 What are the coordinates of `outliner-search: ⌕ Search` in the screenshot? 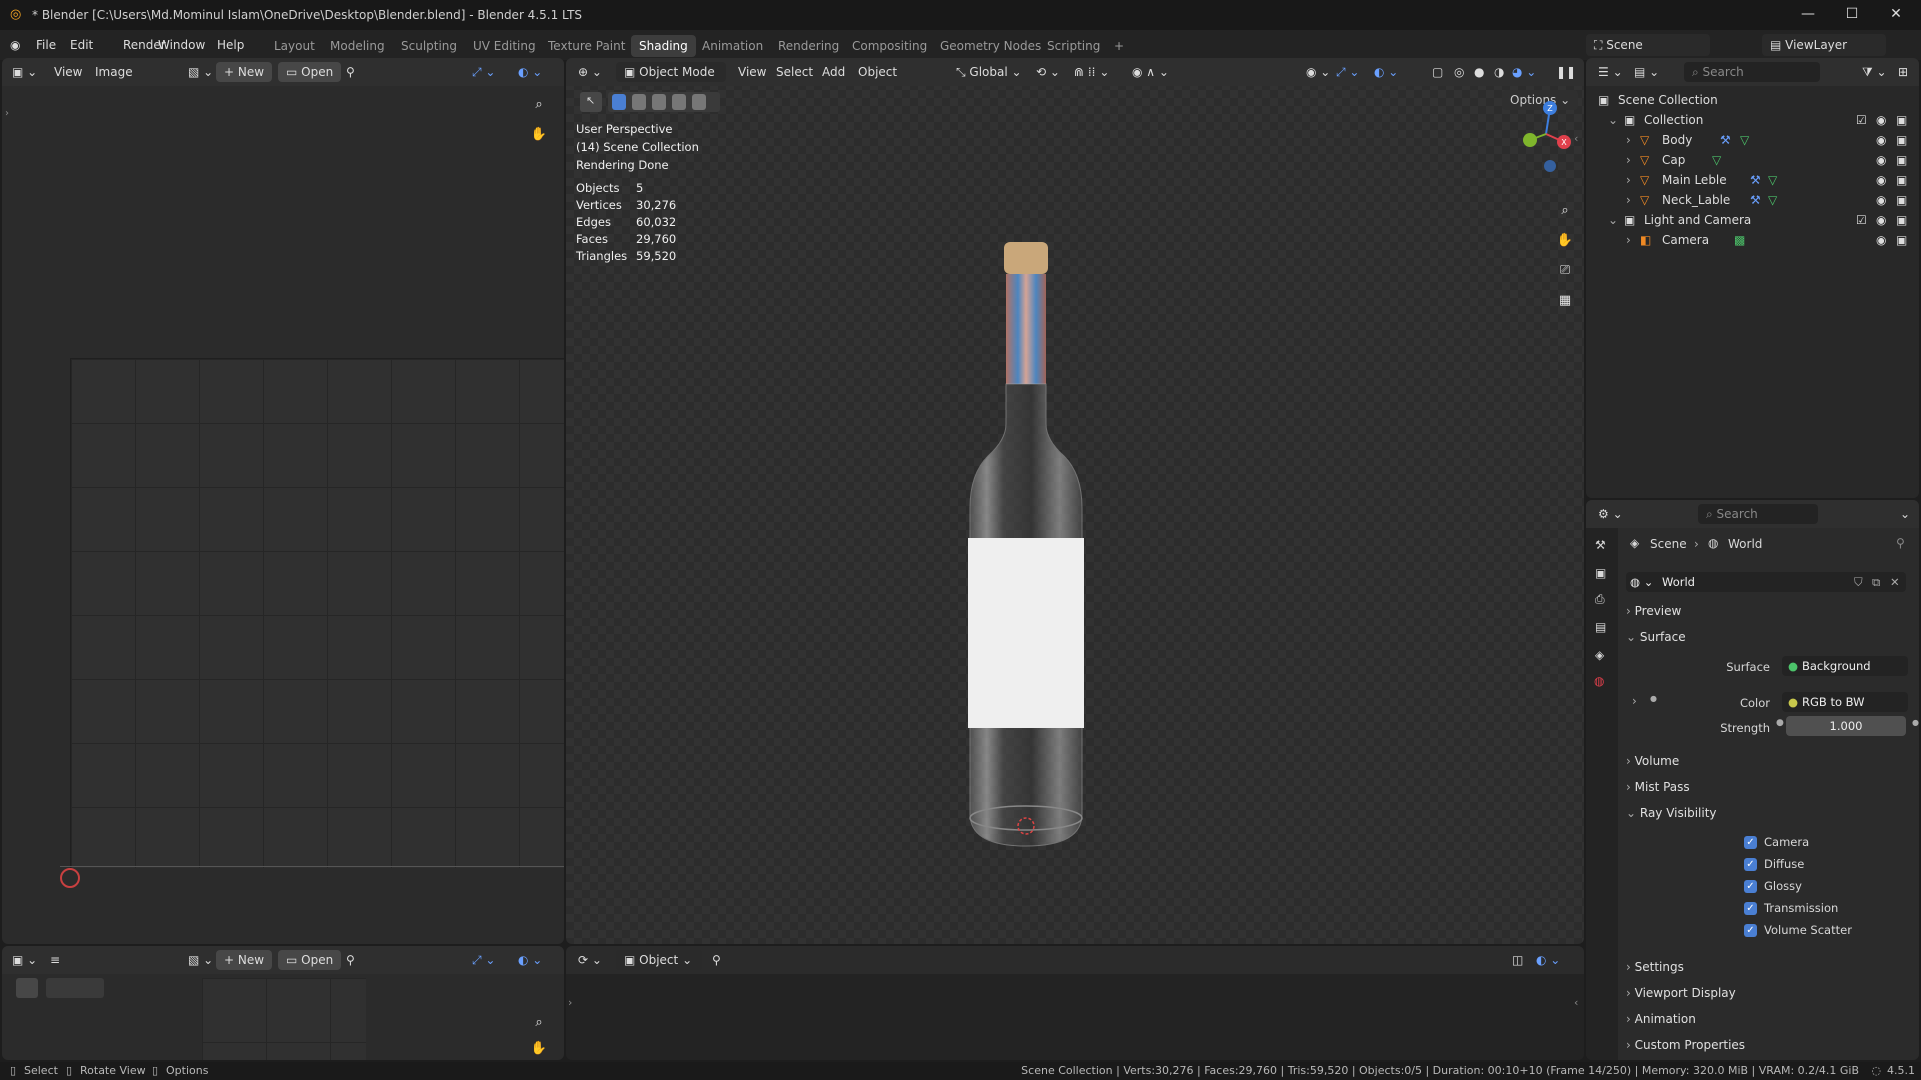 It's located at (1752, 72).